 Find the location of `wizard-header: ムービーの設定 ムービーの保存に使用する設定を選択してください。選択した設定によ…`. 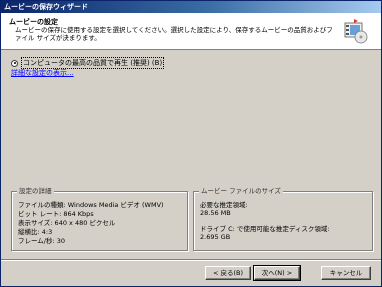

wizard-header: ムービーの設定 ムービーの保存に使用する設定を選択してください。選択した設定によ… is located at coordinates (191, 31).